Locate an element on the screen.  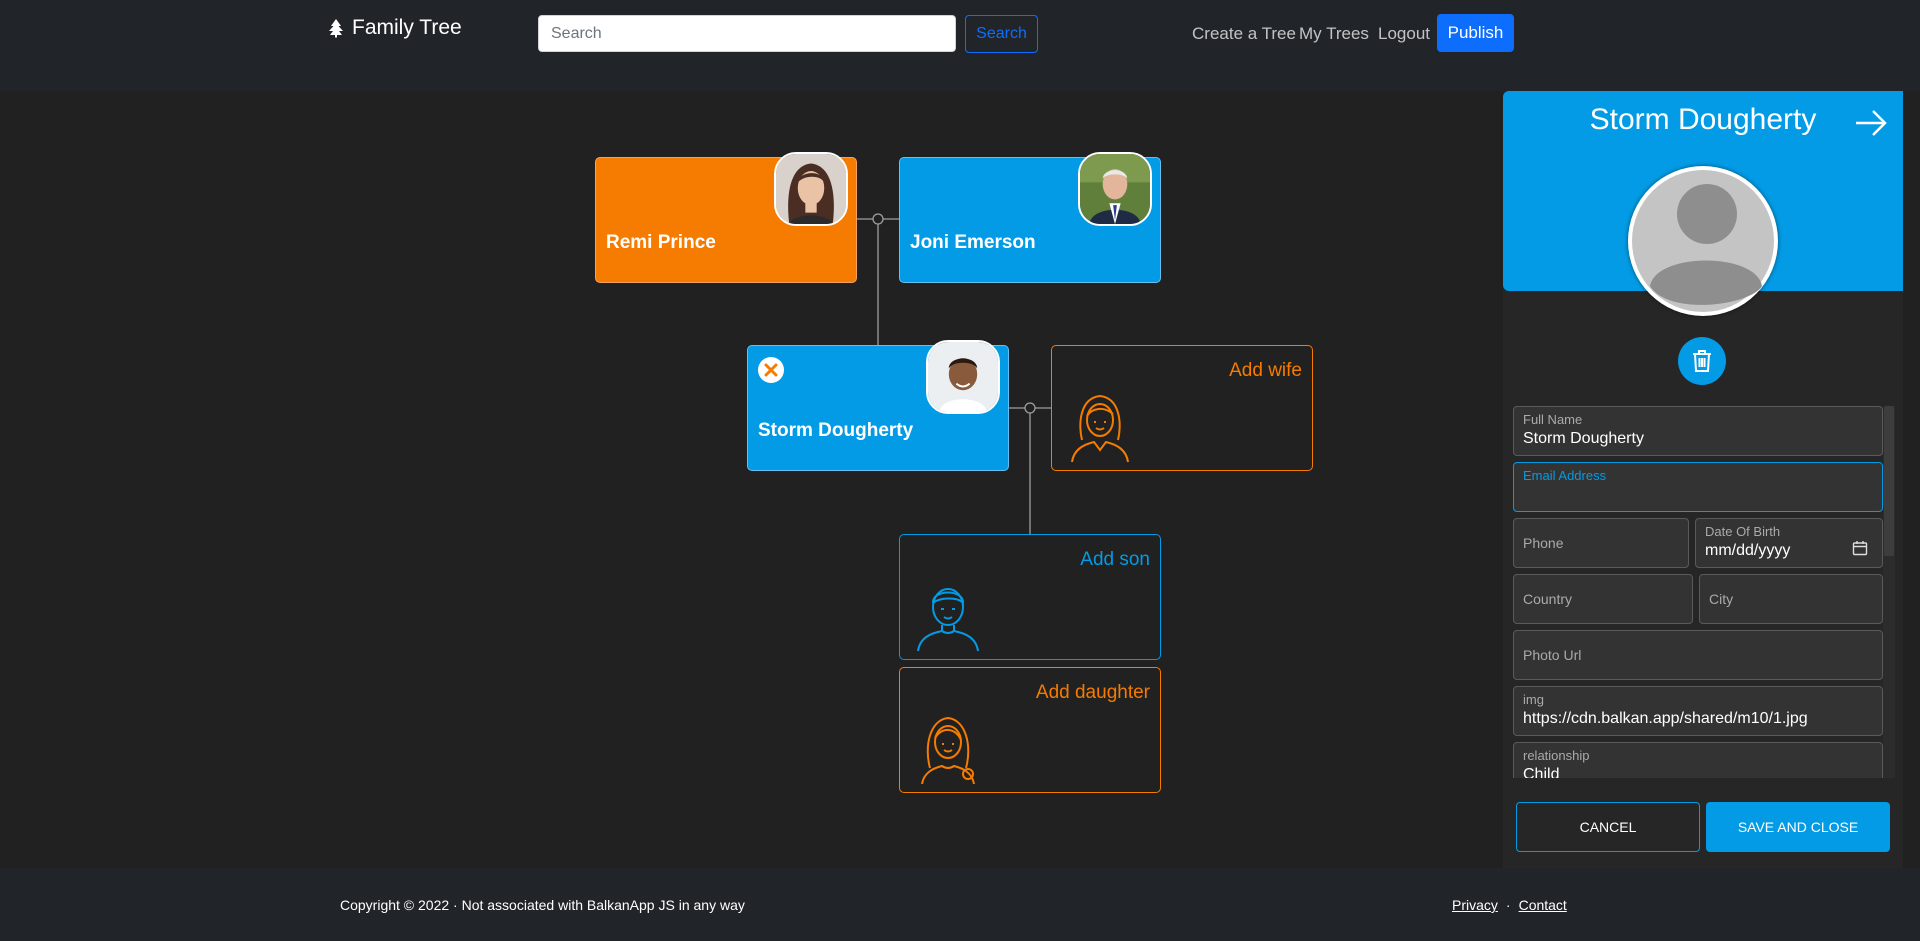
trash-icon is located at coordinates (1702, 361).